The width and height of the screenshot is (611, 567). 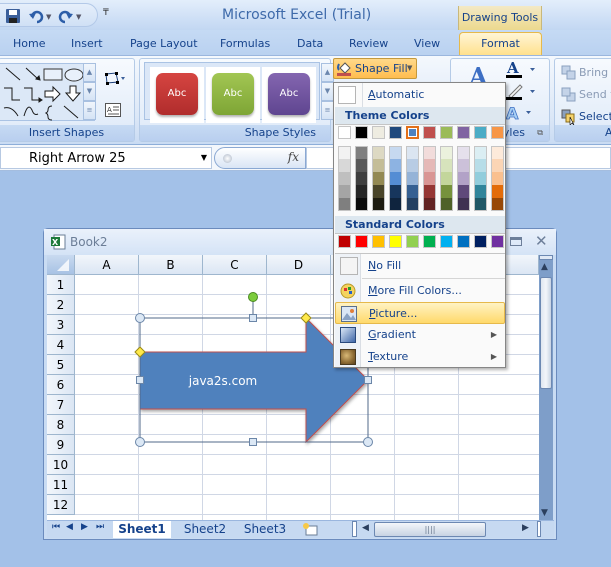 What do you see at coordinates (61, 425) in the screenshot?
I see `row-header: 8` at bounding box center [61, 425].